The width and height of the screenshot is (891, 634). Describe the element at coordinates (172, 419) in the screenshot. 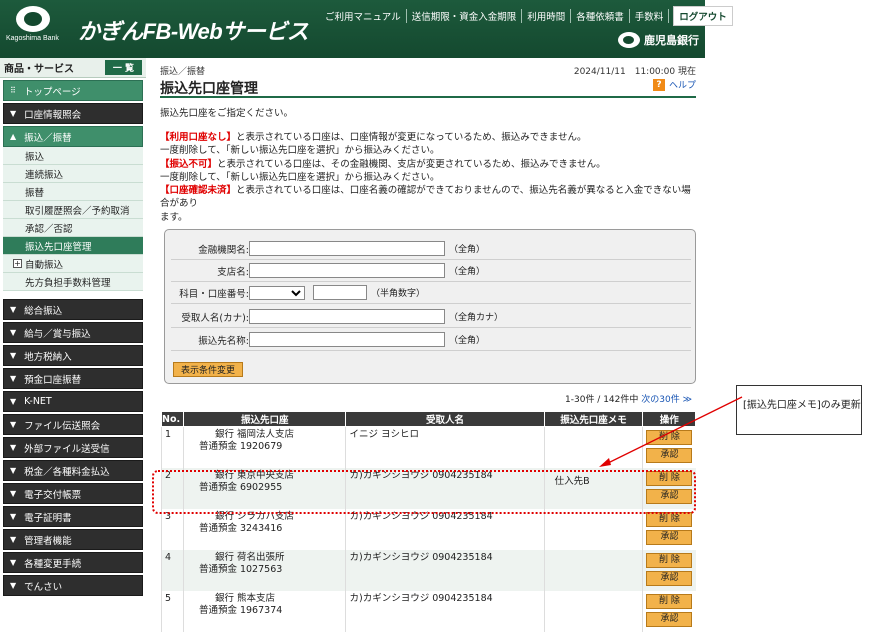

I see `column-header-no: No.` at that location.